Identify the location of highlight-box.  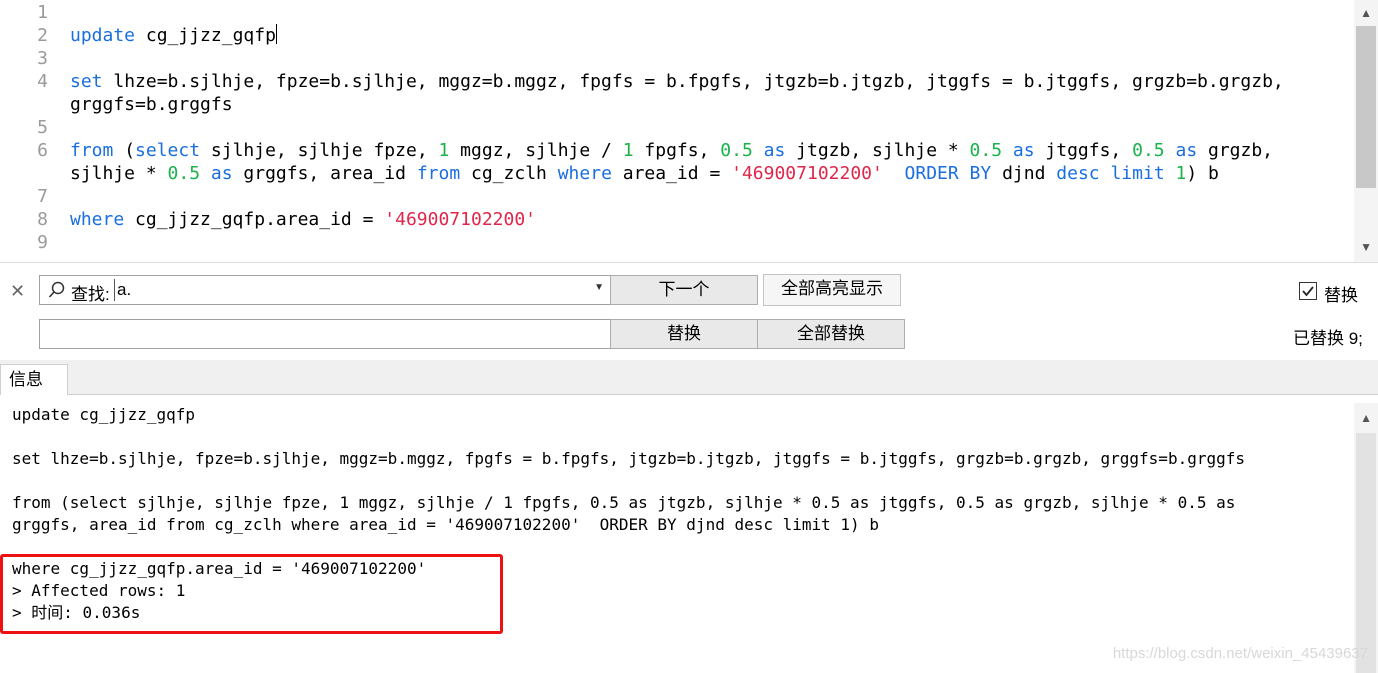
(251, 594).